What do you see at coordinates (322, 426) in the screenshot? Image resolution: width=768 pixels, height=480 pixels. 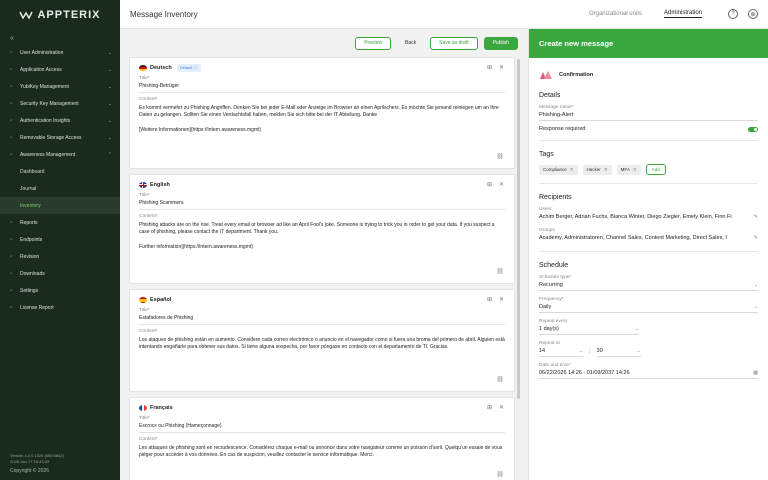 I see `title-input: Escrocs ou Phishing (Hameçonnage)` at bounding box center [322, 426].